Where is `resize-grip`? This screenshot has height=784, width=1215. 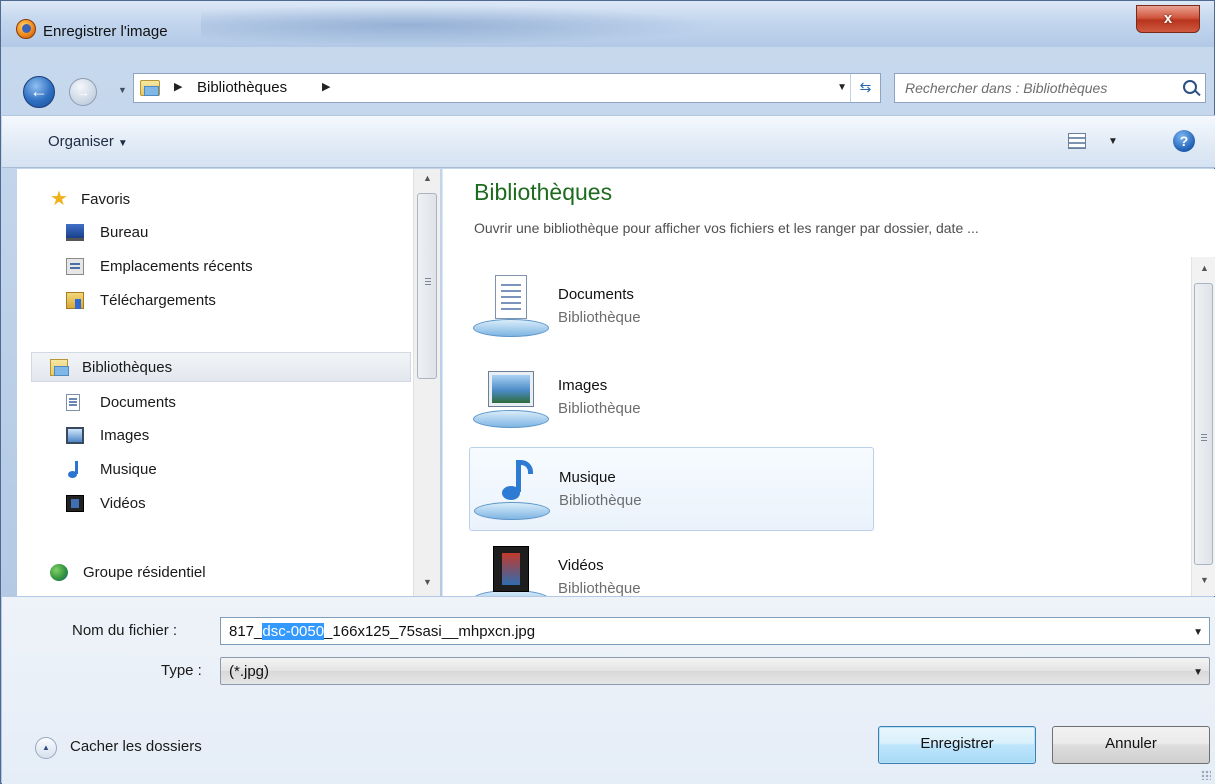 resize-grip is located at coordinates (1206, 775).